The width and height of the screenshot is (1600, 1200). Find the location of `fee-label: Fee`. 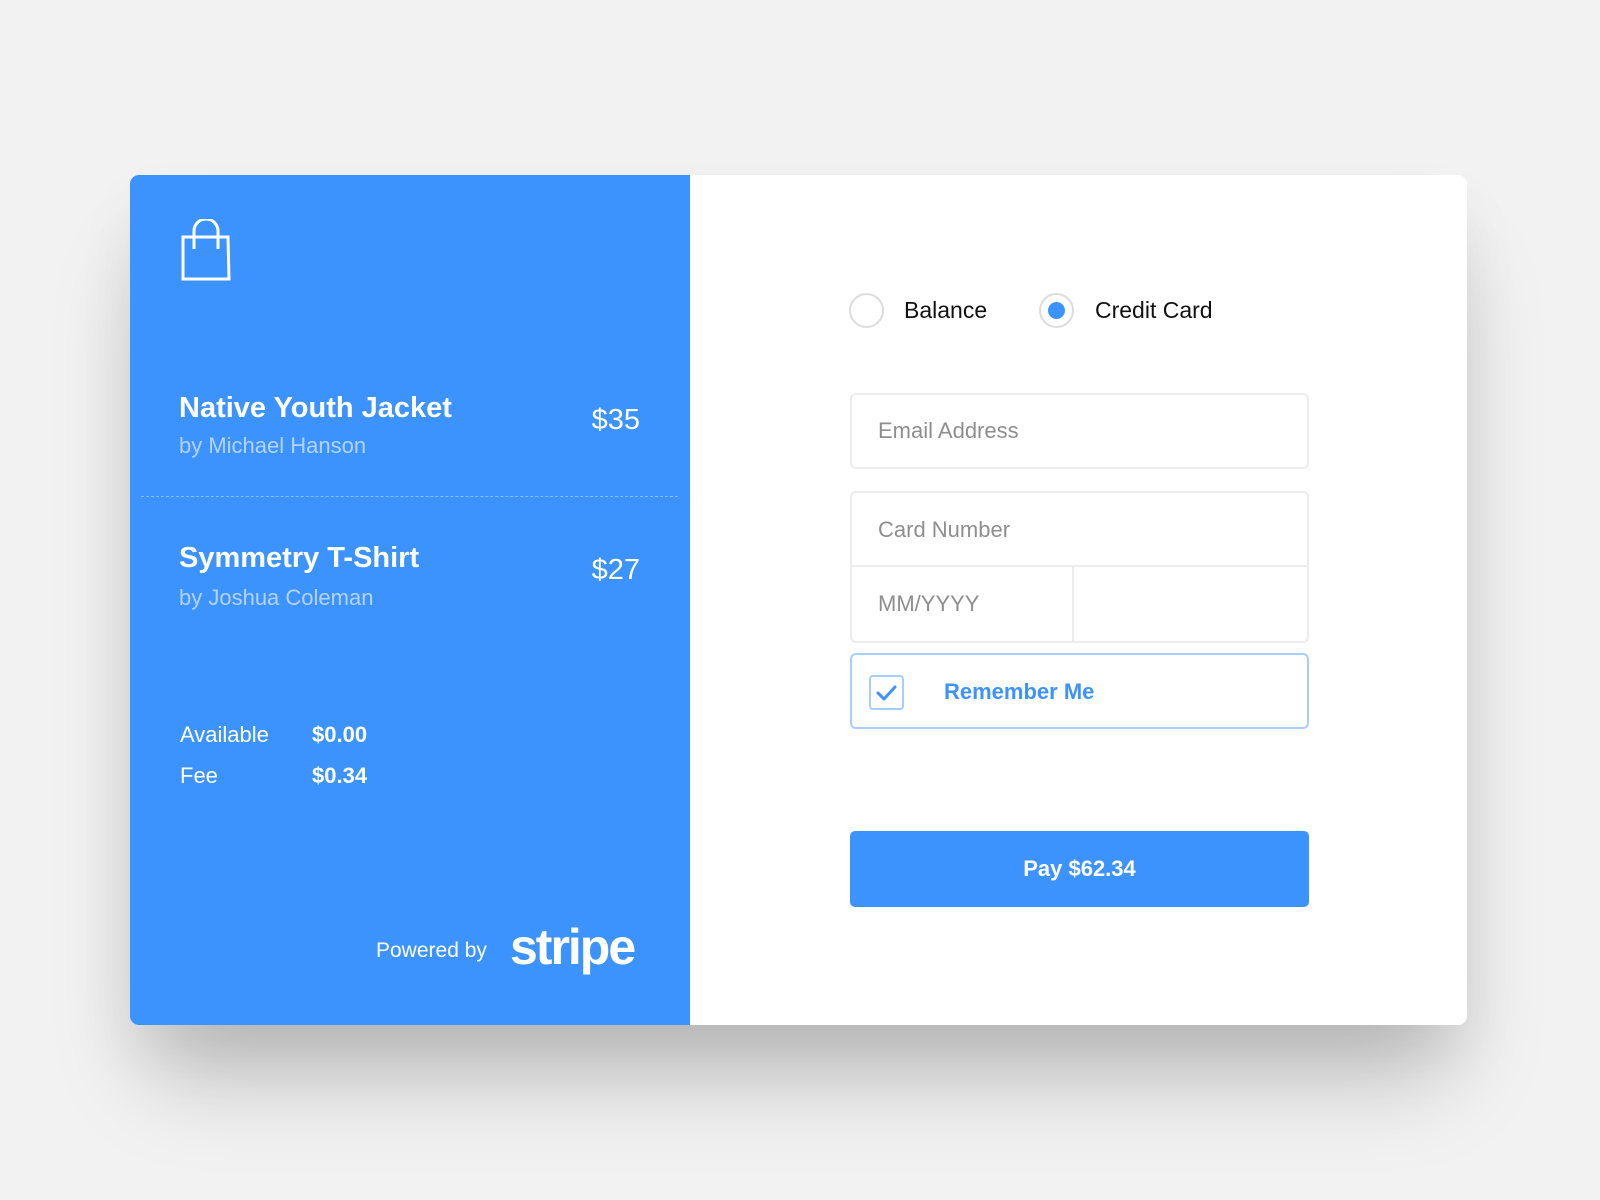

fee-label: Fee is located at coordinates (199, 775).